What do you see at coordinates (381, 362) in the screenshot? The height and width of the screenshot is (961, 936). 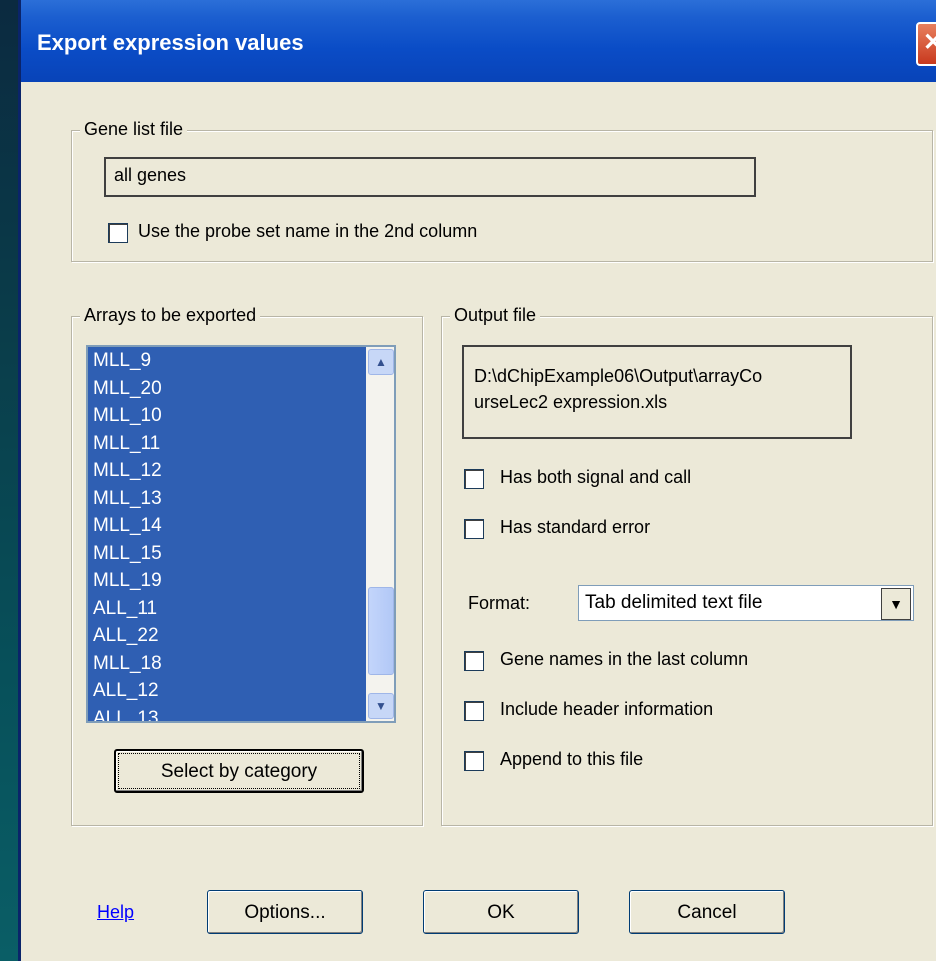 I see `scroll-up-icon: ▲` at bounding box center [381, 362].